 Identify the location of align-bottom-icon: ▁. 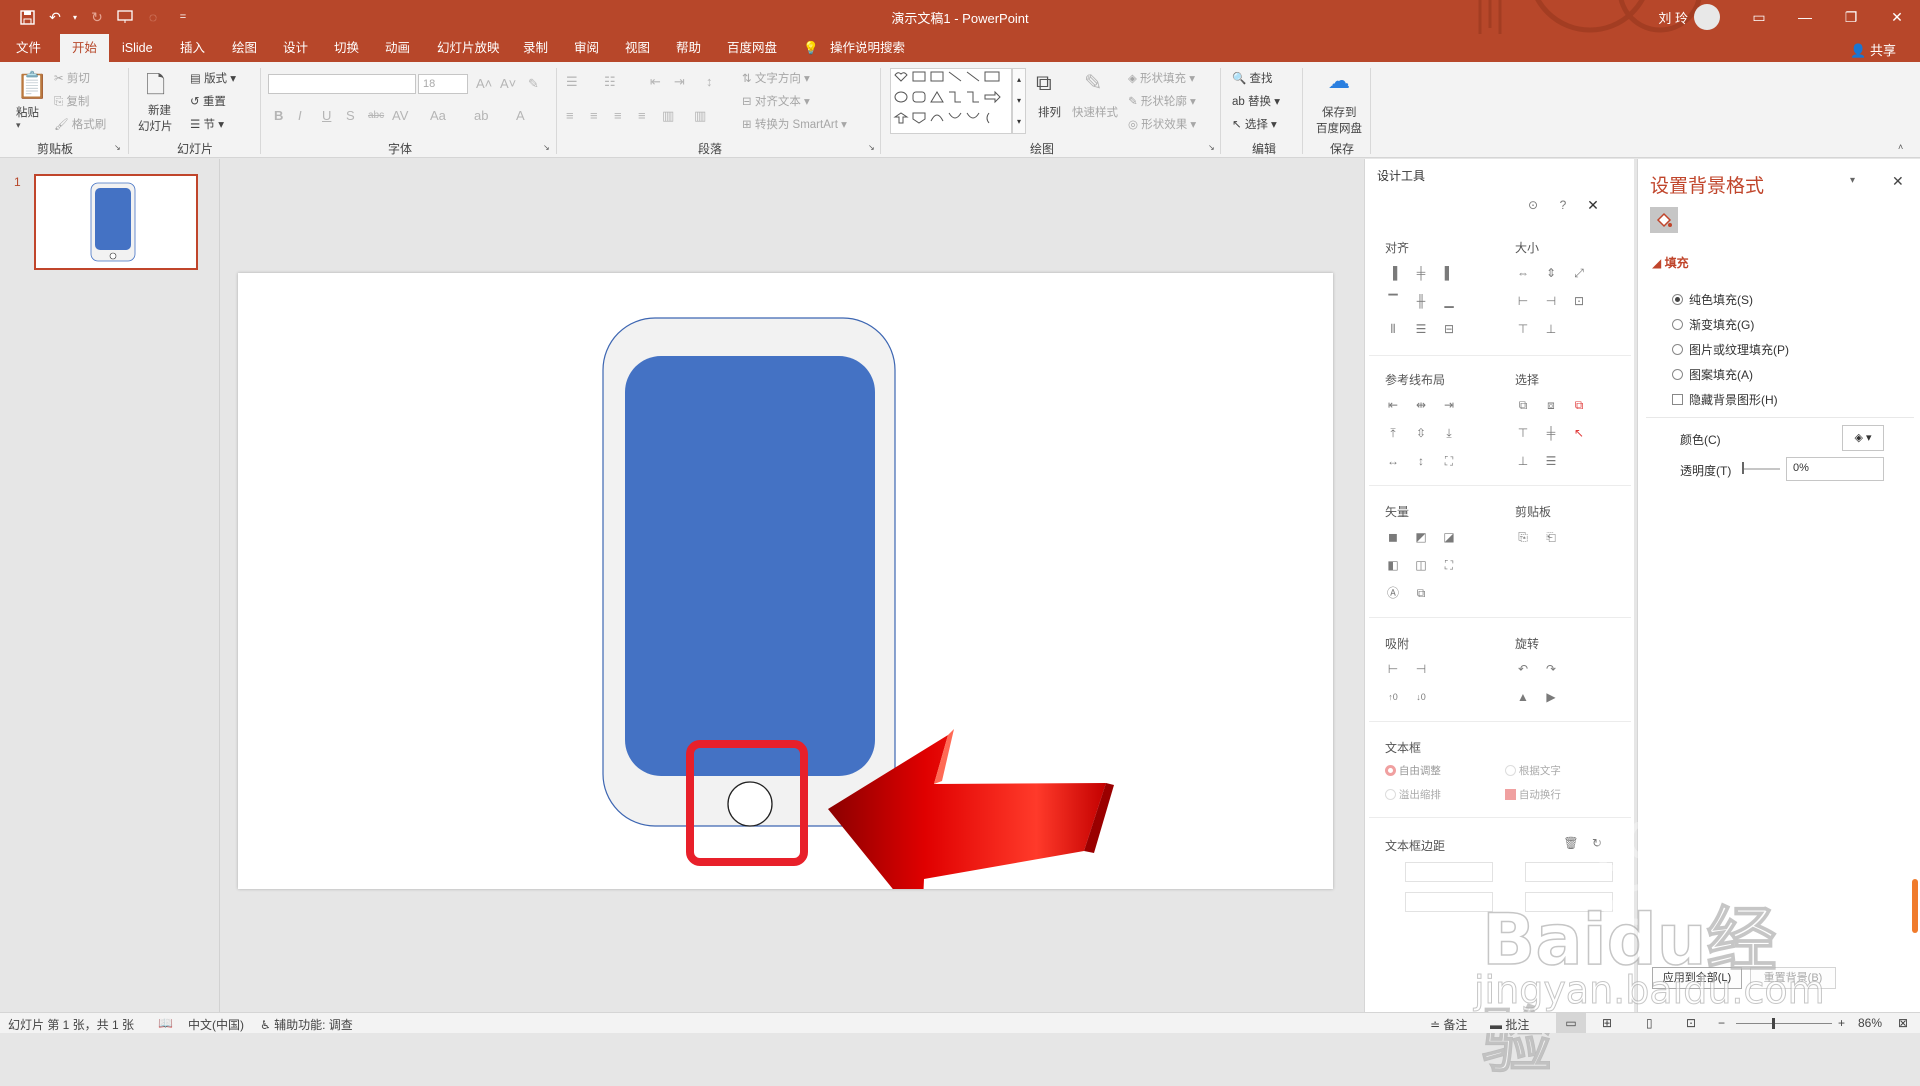
(1449, 301).